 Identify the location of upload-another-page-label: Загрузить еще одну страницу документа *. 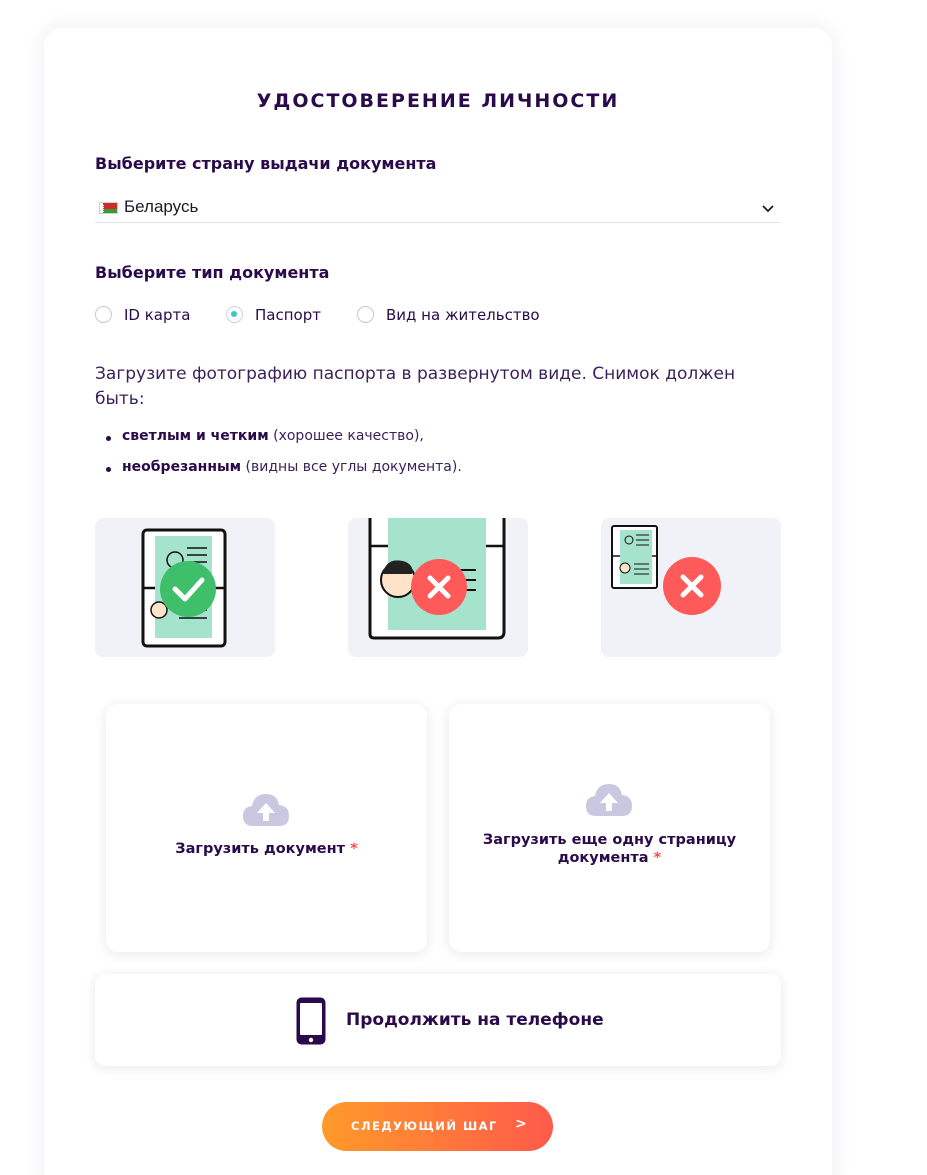
(609, 849).